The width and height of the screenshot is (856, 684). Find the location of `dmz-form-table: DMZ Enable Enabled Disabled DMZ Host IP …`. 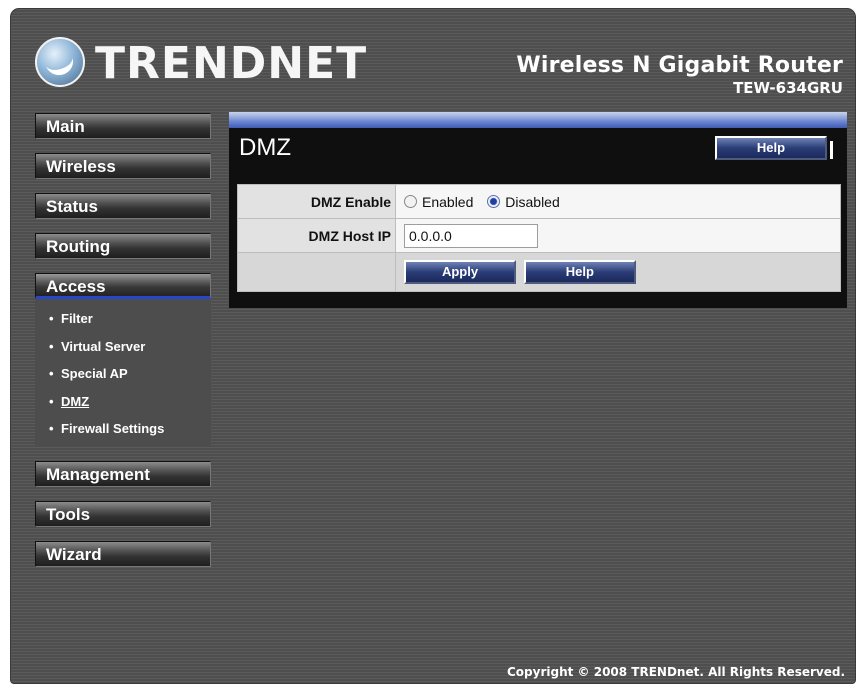

dmz-form-table: DMZ Enable Enabled Disabled DMZ Host IP … is located at coordinates (539, 238).